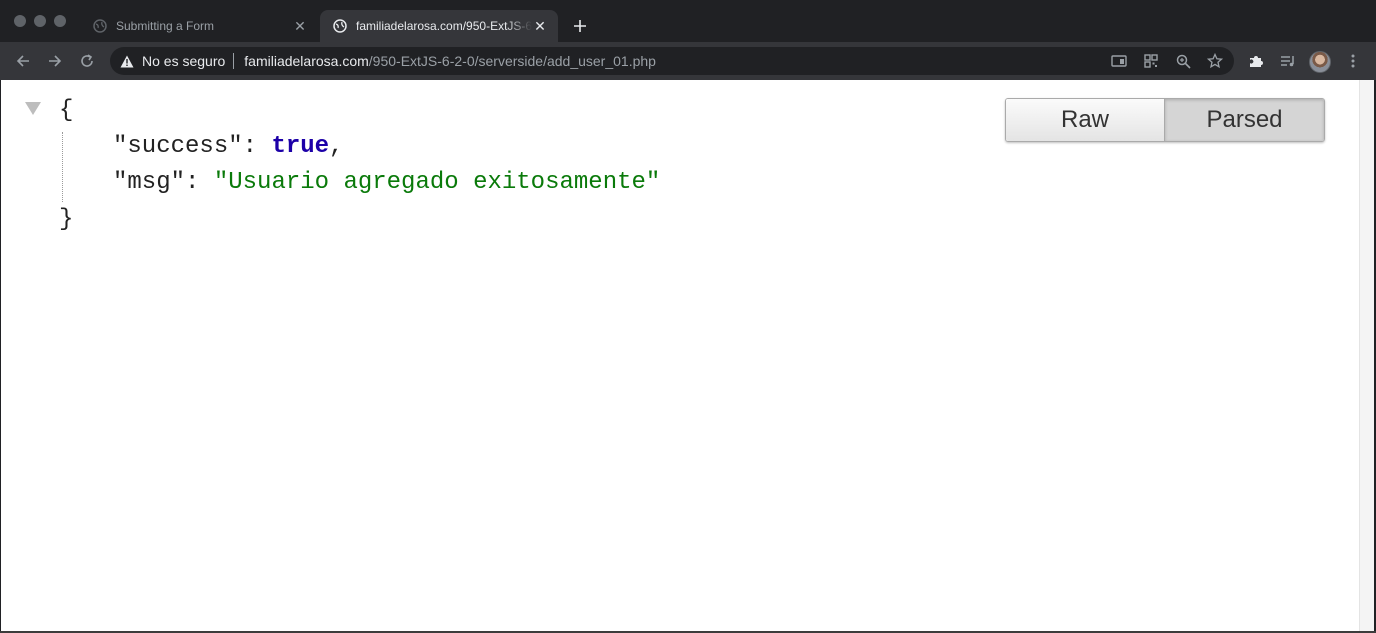  I want to click on warning-icon, so click(127, 61).